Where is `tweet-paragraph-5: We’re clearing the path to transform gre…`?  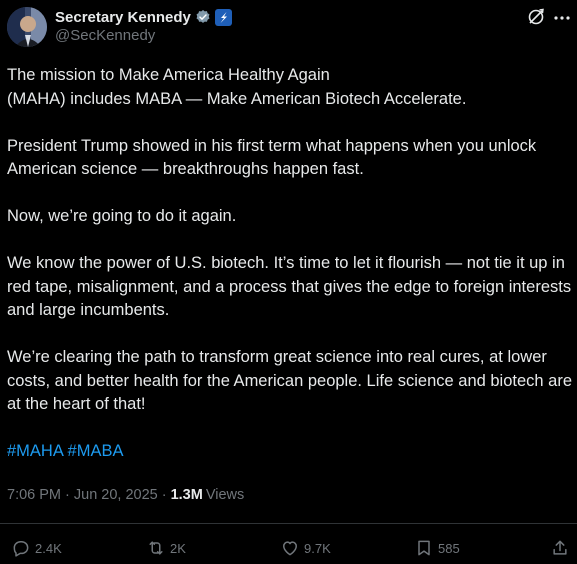
tweet-paragraph-5: We’re clearing the path to transform gre… is located at coordinates (290, 380).